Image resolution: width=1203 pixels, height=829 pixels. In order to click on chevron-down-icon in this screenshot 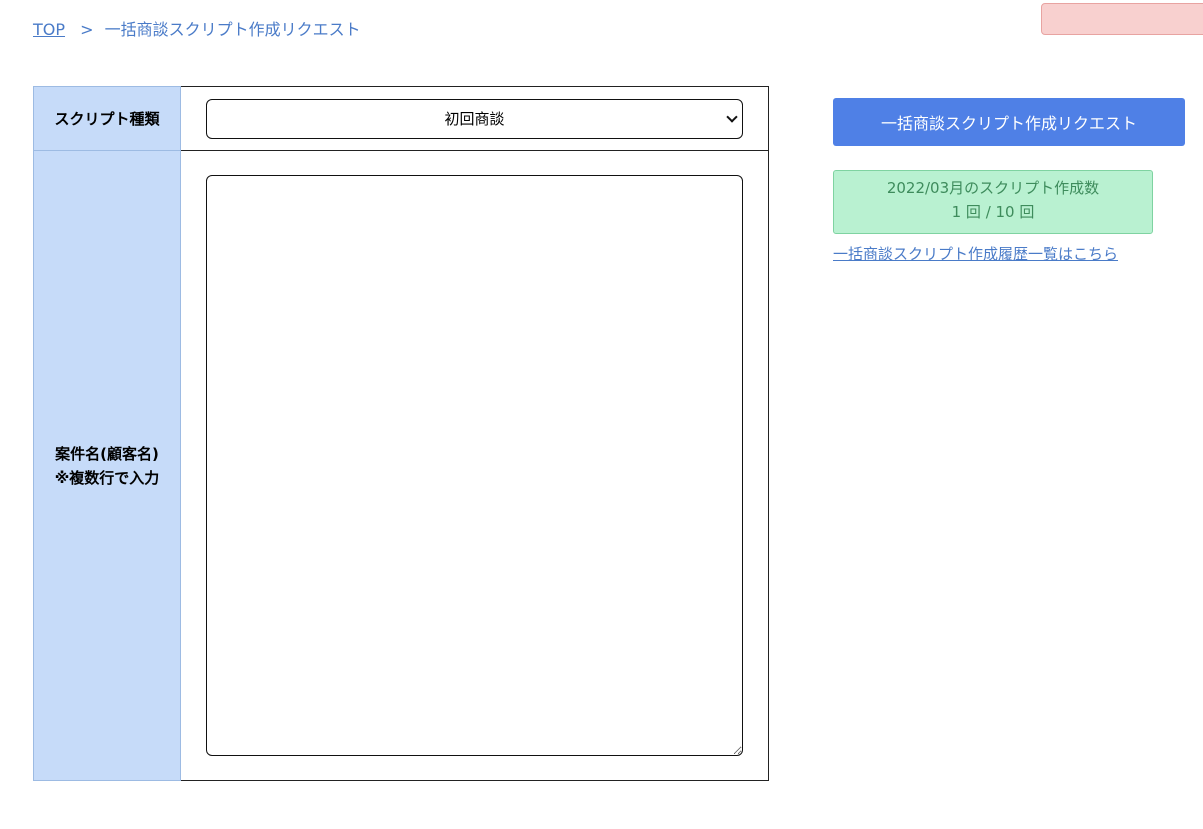, I will do `click(732, 116)`.